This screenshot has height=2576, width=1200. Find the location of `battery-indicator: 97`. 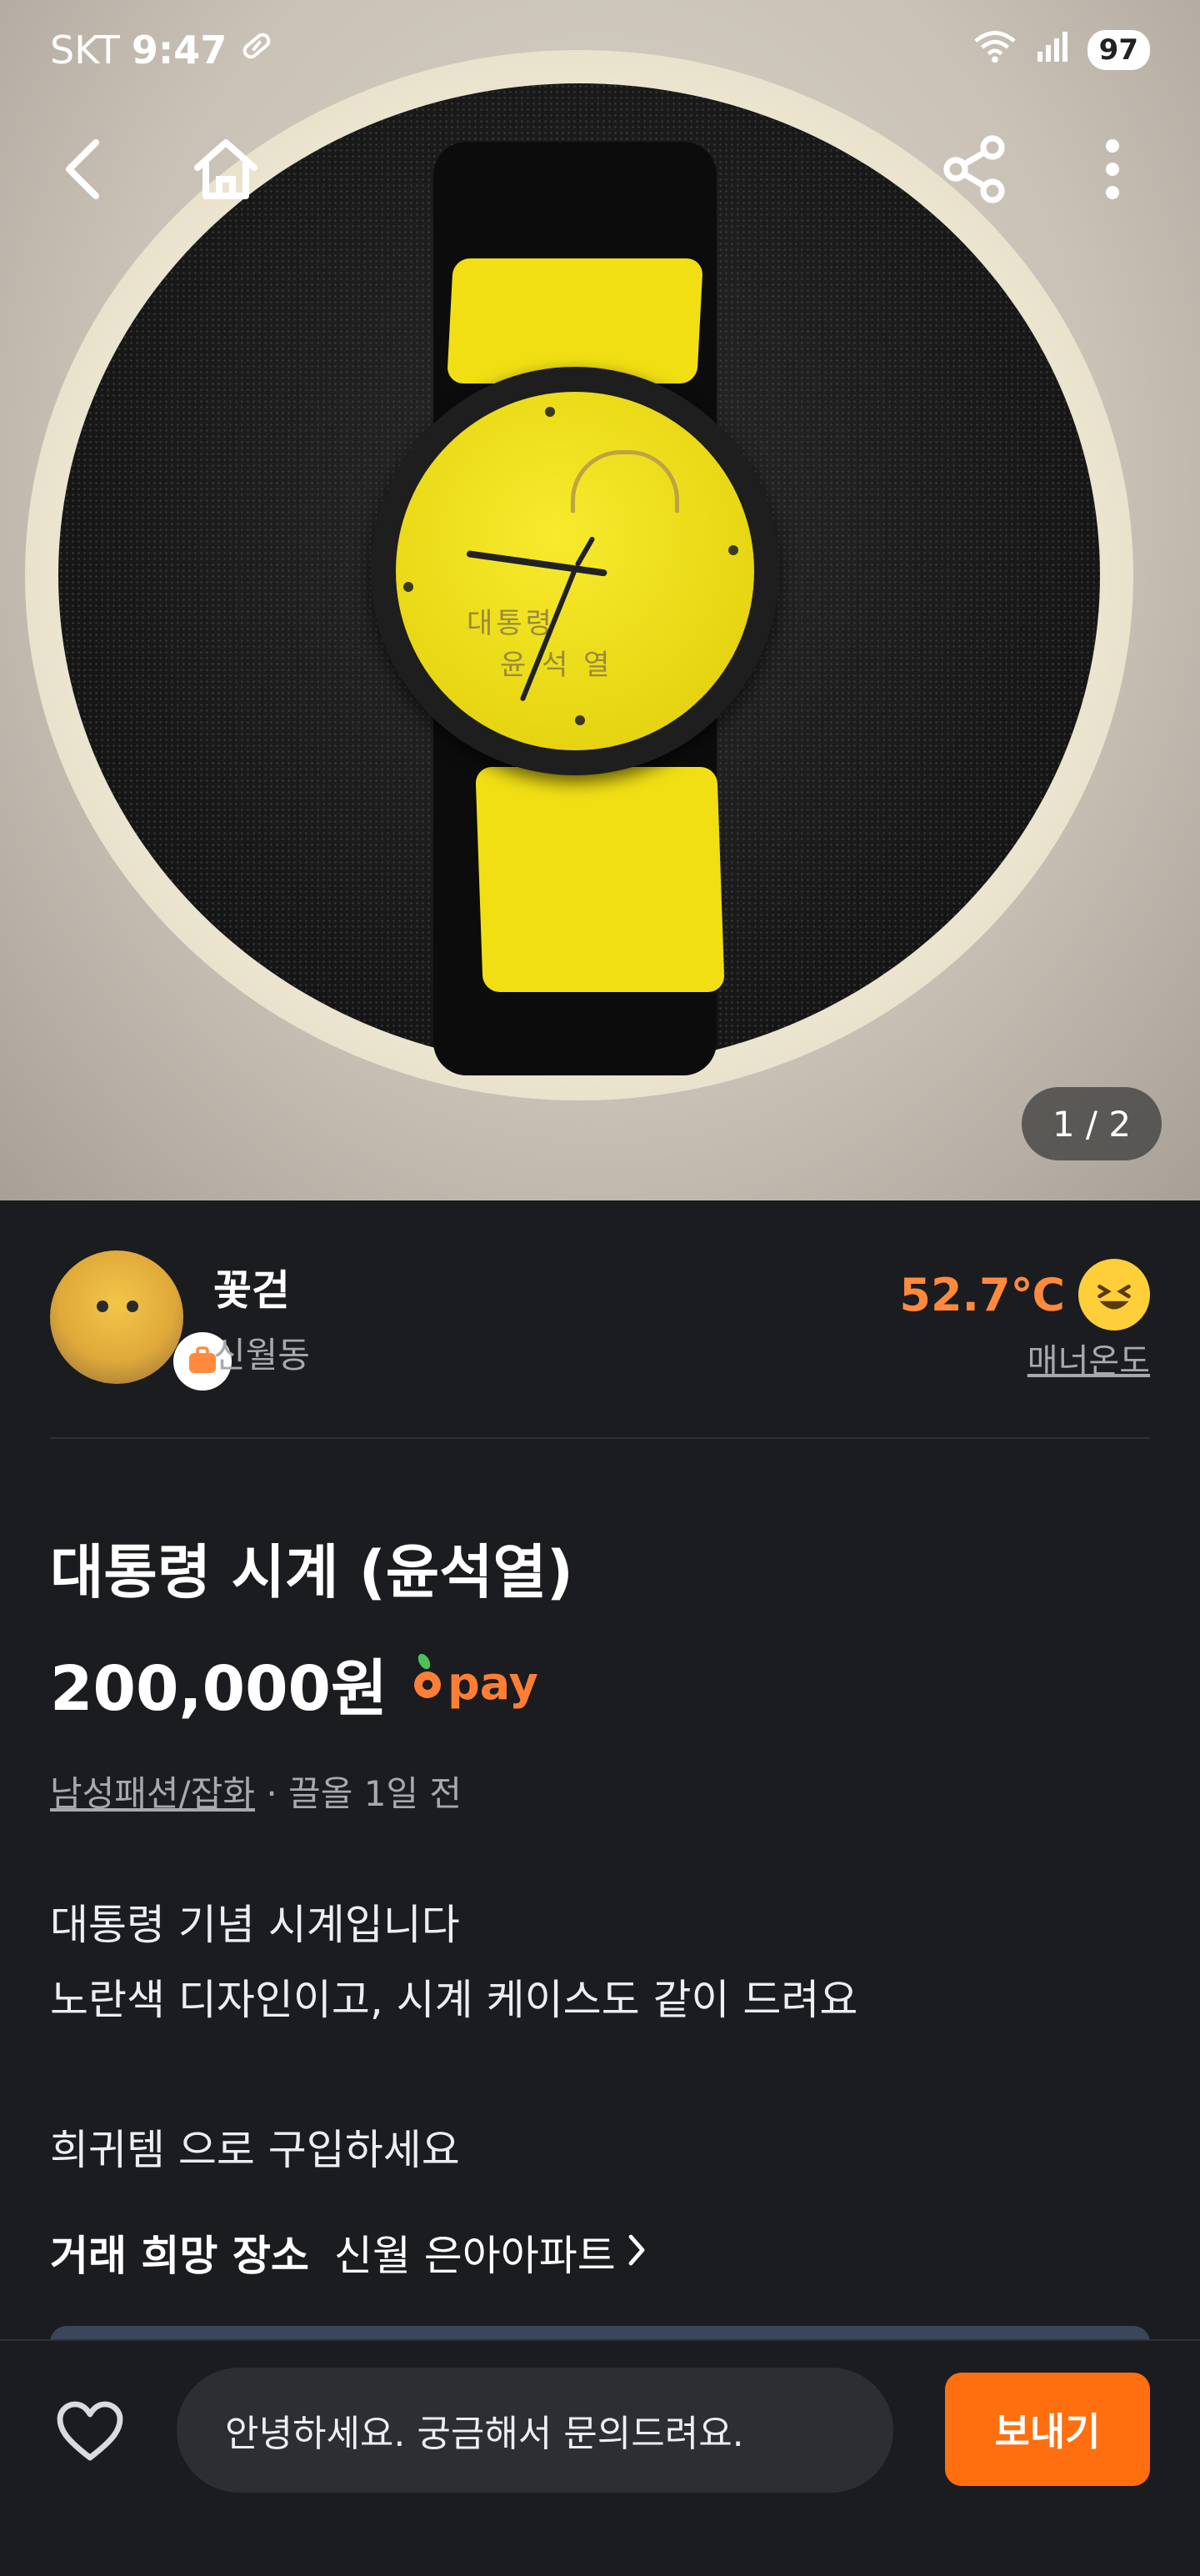

battery-indicator: 97 is located at coordinates (1118, 50).